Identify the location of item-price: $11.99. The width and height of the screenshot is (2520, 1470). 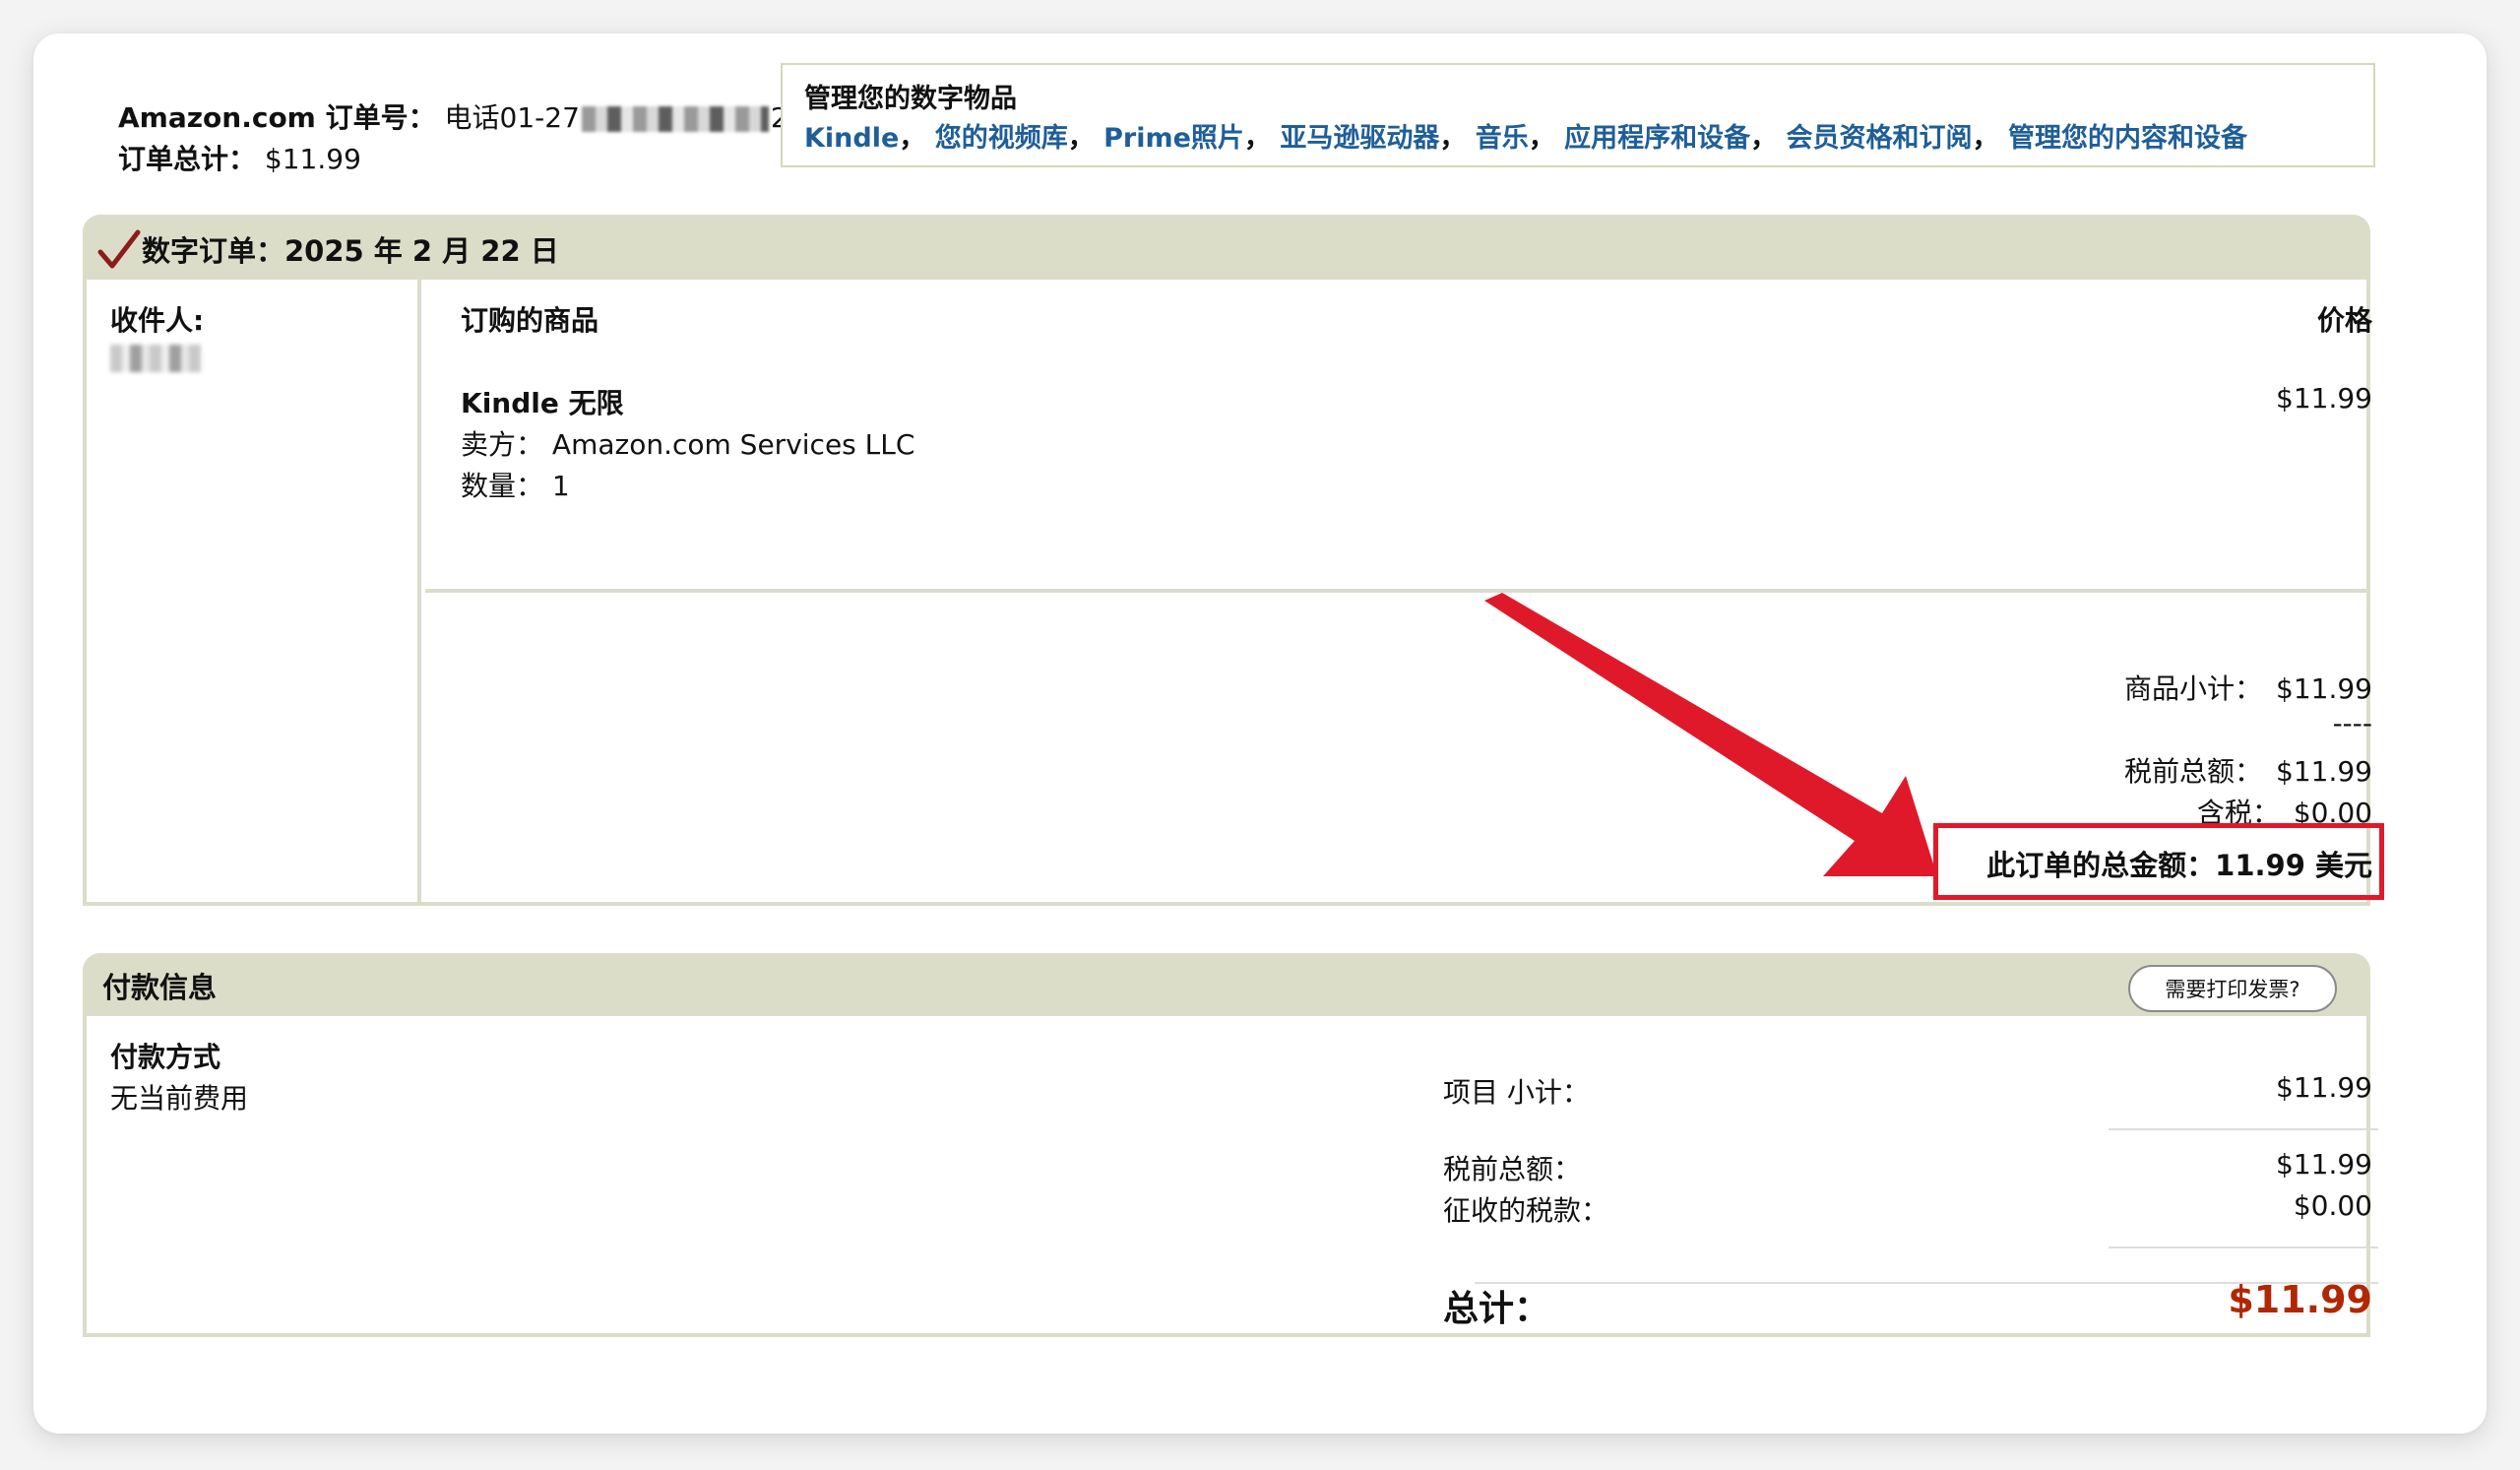
(2324, 398).